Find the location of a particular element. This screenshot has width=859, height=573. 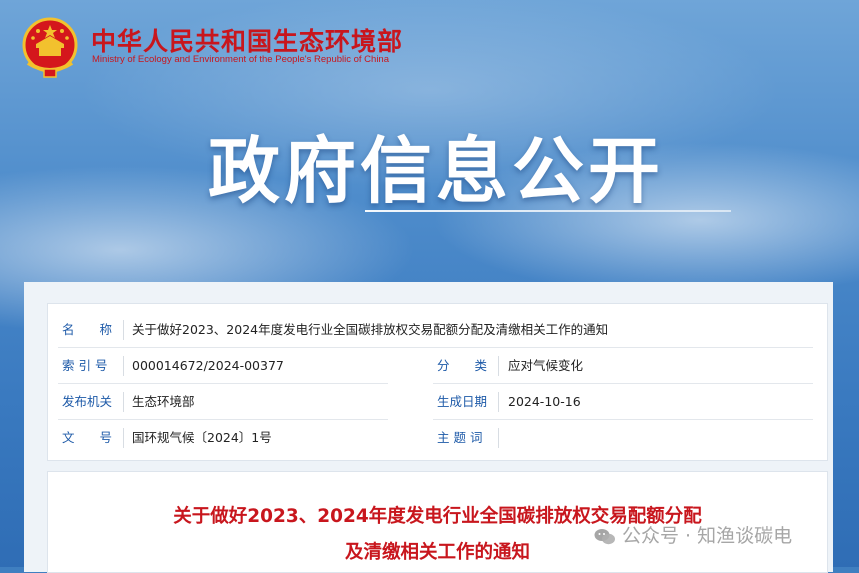

watermark-text: 公众号 · 知渔谈碳电 is located at coordinates (707, 536).